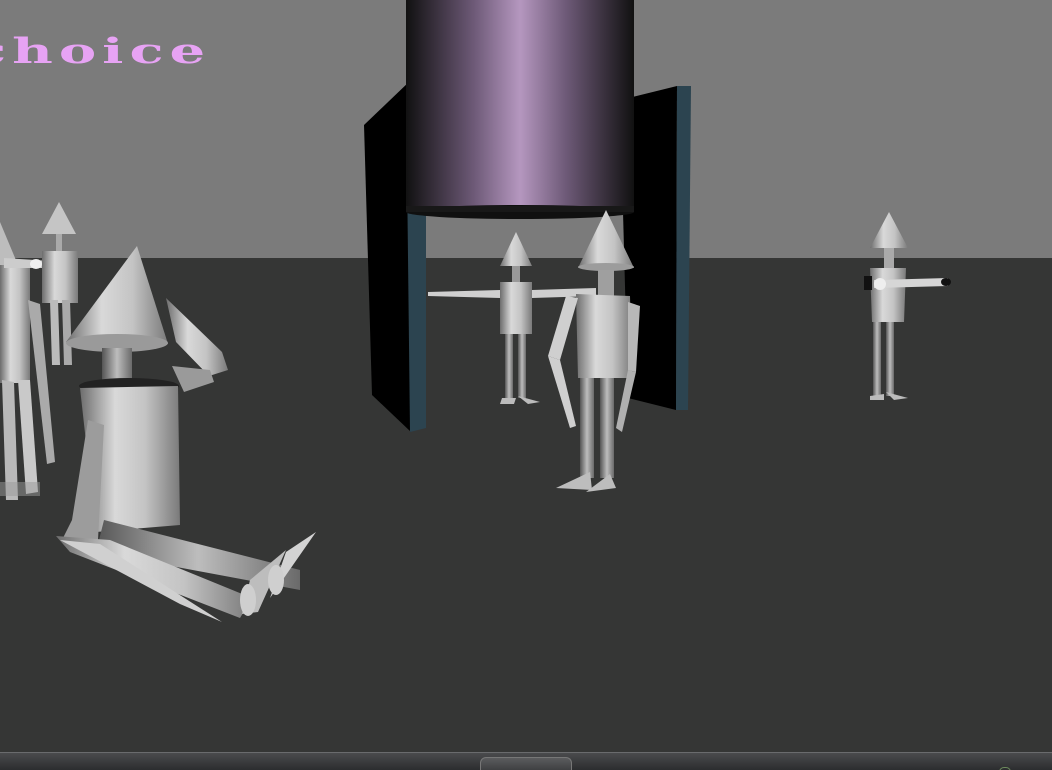  What do you see at coordinates (520, 109) in the screenshot?
I see `purple-cylinder-pillar` at bounding box center [520, 109].